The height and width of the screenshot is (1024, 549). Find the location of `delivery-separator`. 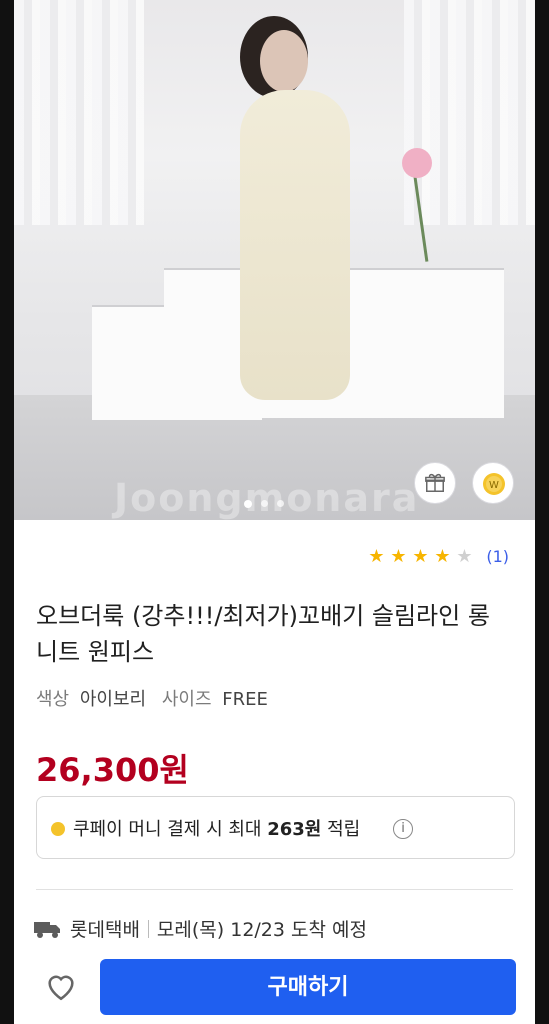

delivery-separator is located at coordinates (148, 928).